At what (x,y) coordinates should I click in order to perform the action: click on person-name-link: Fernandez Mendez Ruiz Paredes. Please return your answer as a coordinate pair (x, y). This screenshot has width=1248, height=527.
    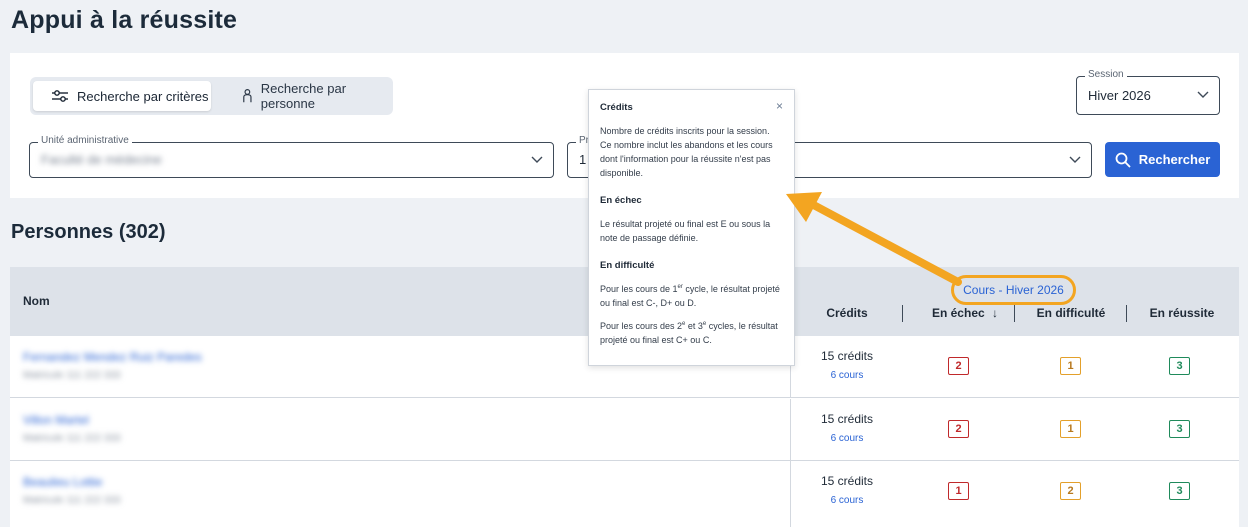
    Looking at the image, I should click on (112, 357).